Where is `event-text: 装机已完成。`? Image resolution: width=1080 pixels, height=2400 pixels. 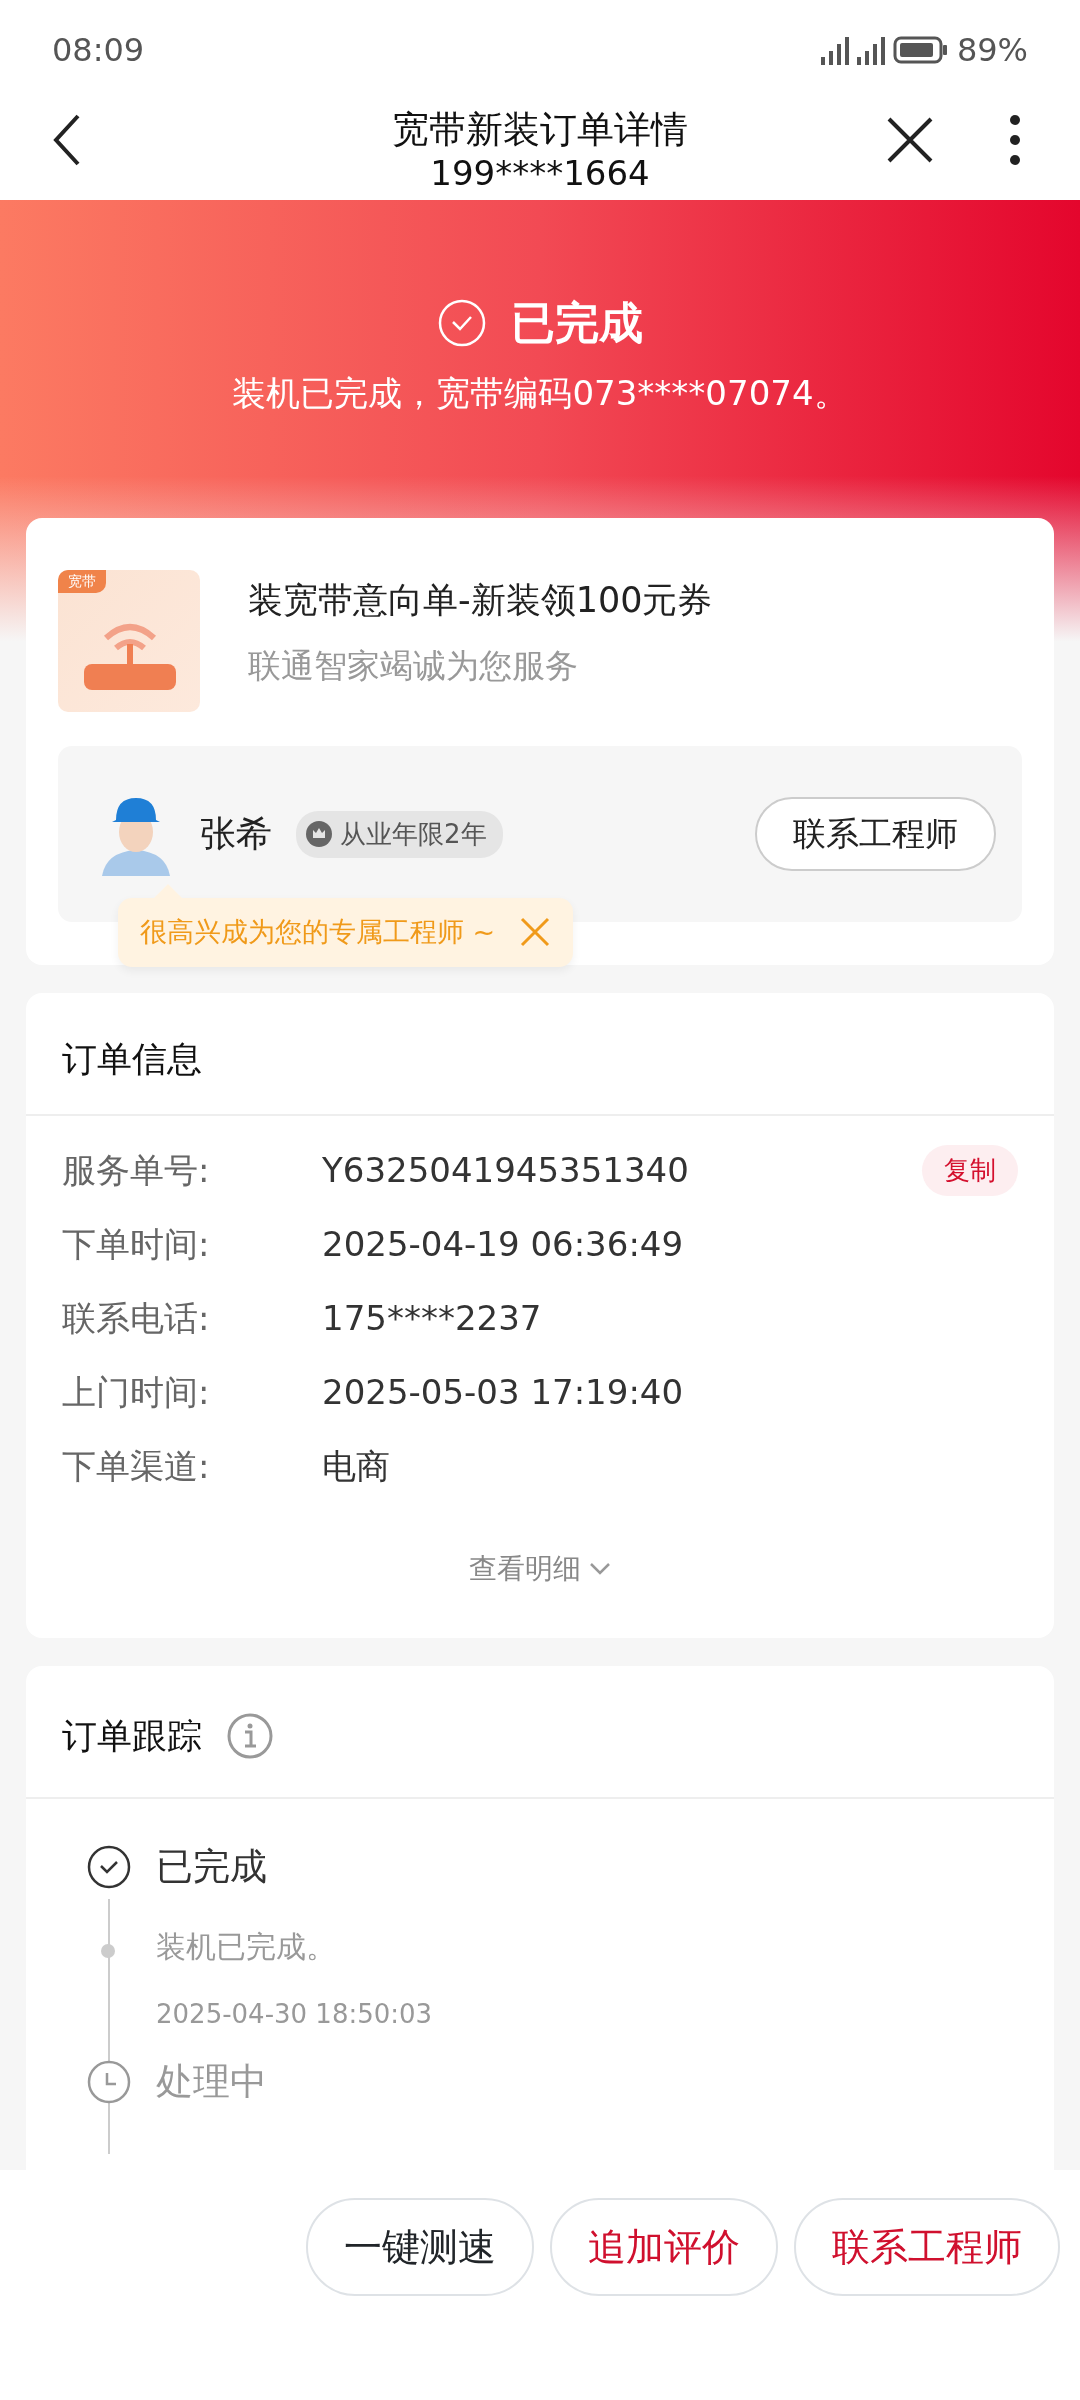 event-text: 装机已完成。 is located at coordinates (246, 1947).